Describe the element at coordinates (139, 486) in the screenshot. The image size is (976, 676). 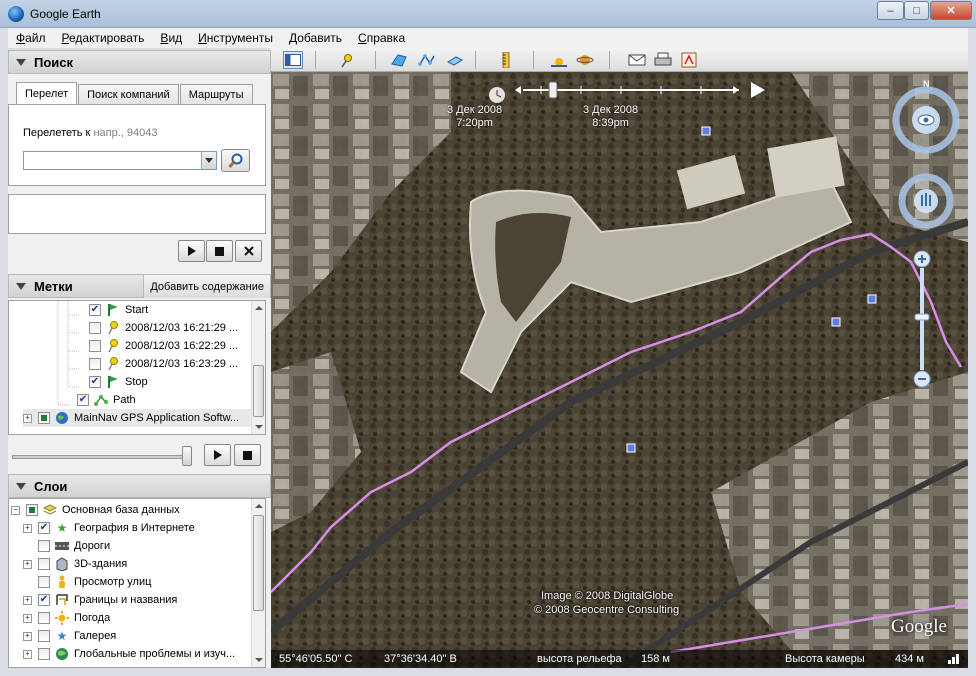
I see `layers-section-header: Слои` at that location.